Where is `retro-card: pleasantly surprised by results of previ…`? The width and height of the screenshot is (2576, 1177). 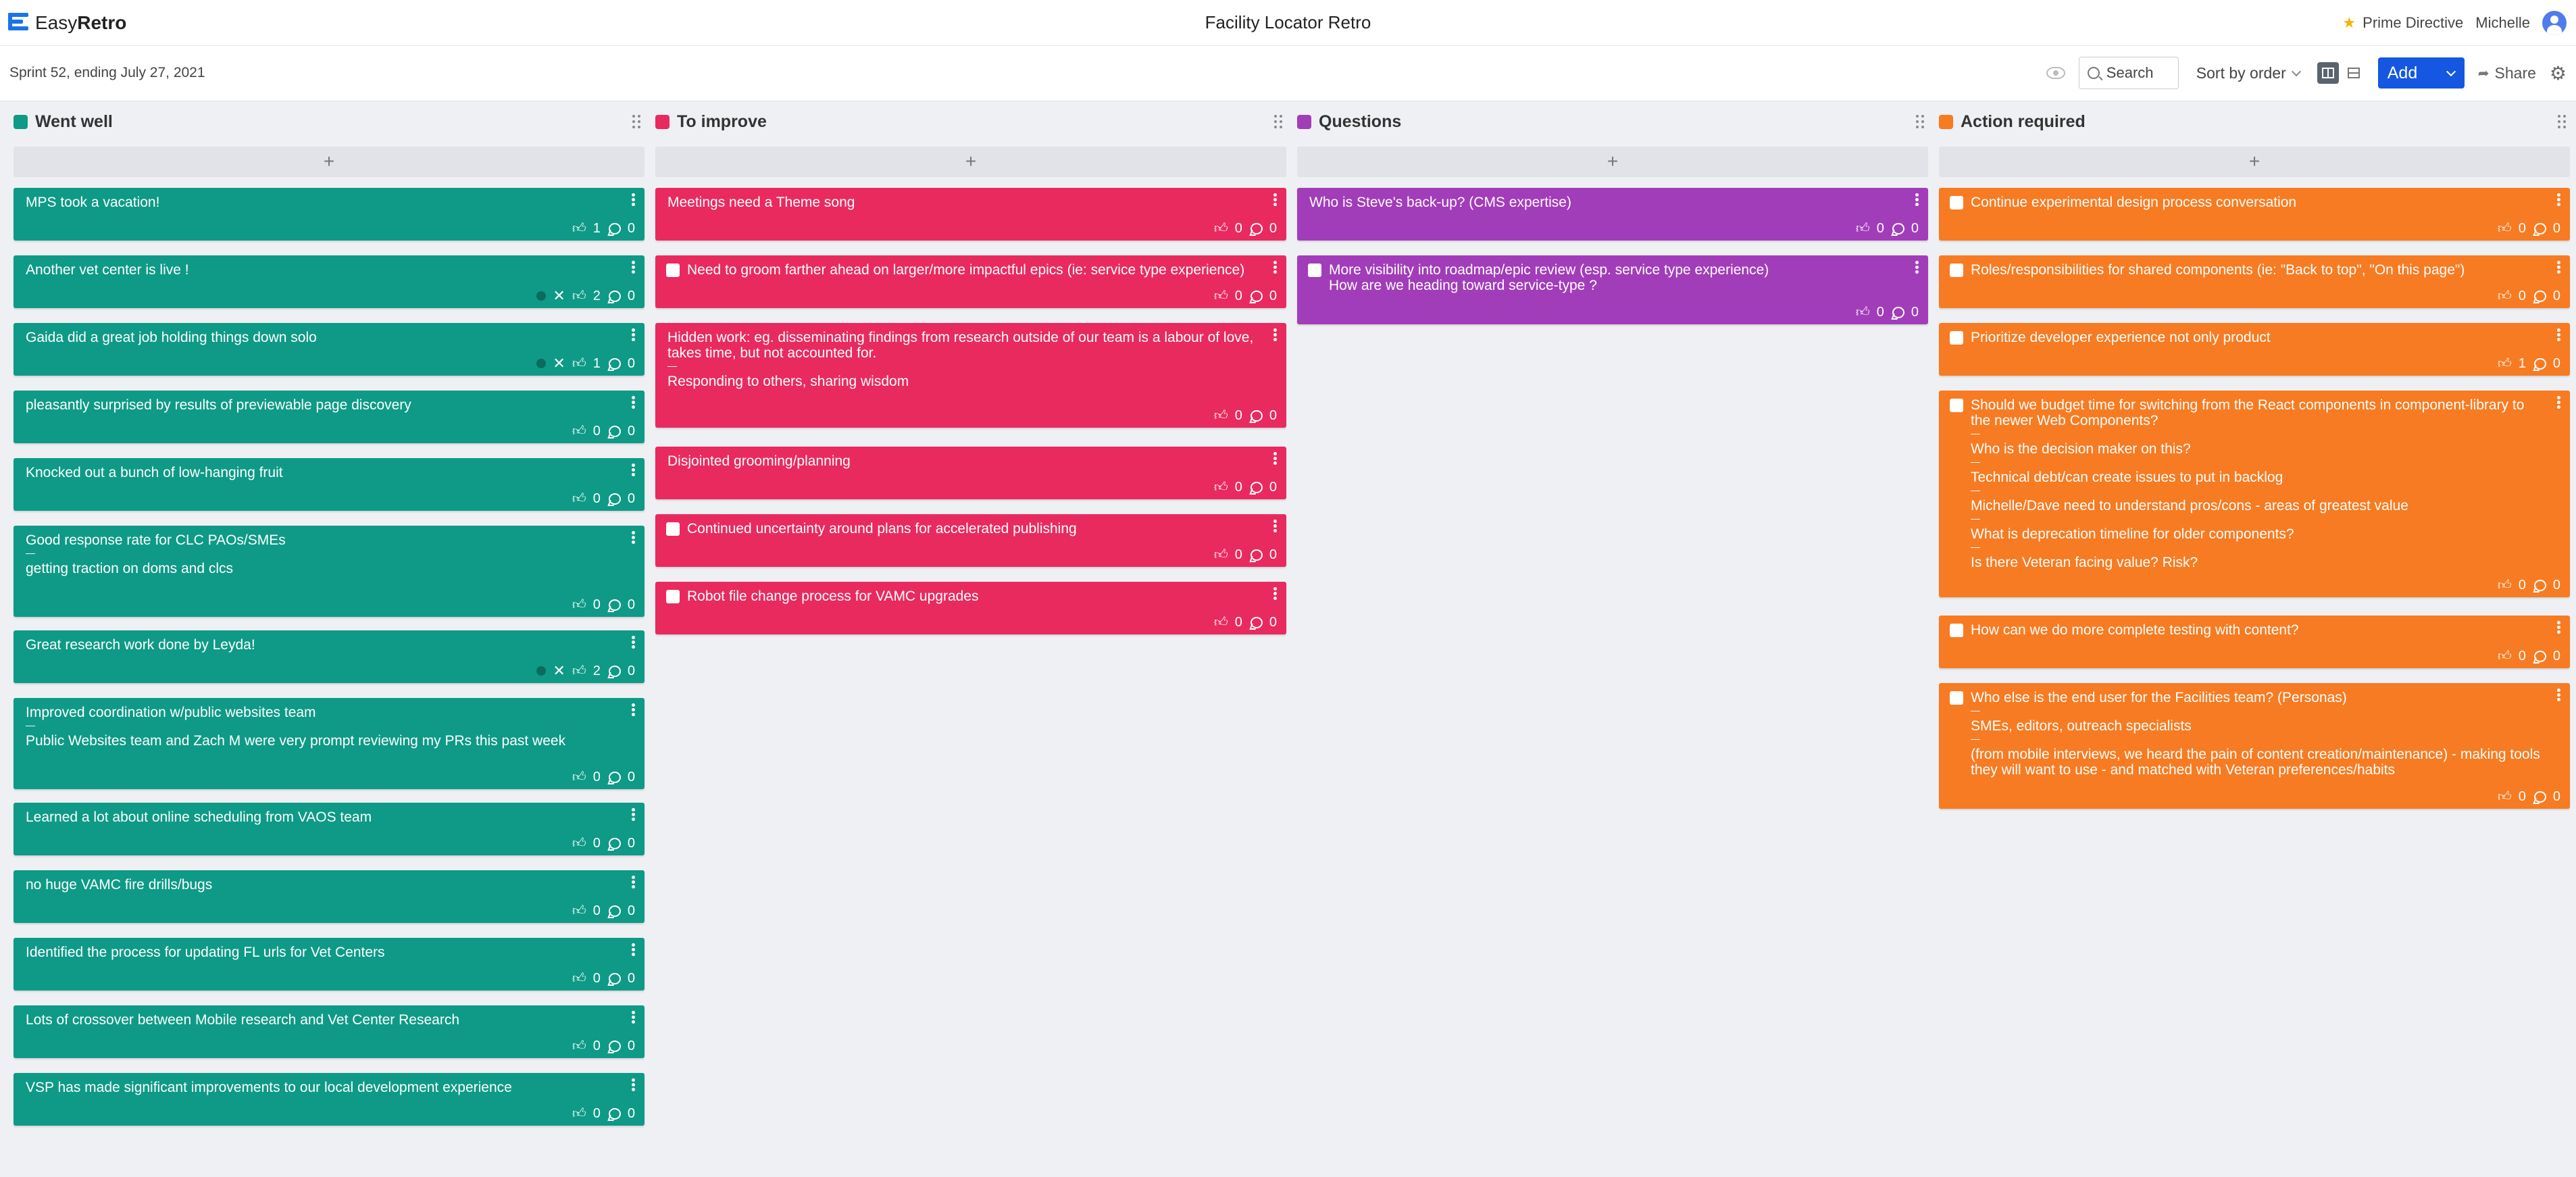
retro-card: pleasantly surprised by results of previ… is located at coordinates (329, 417).